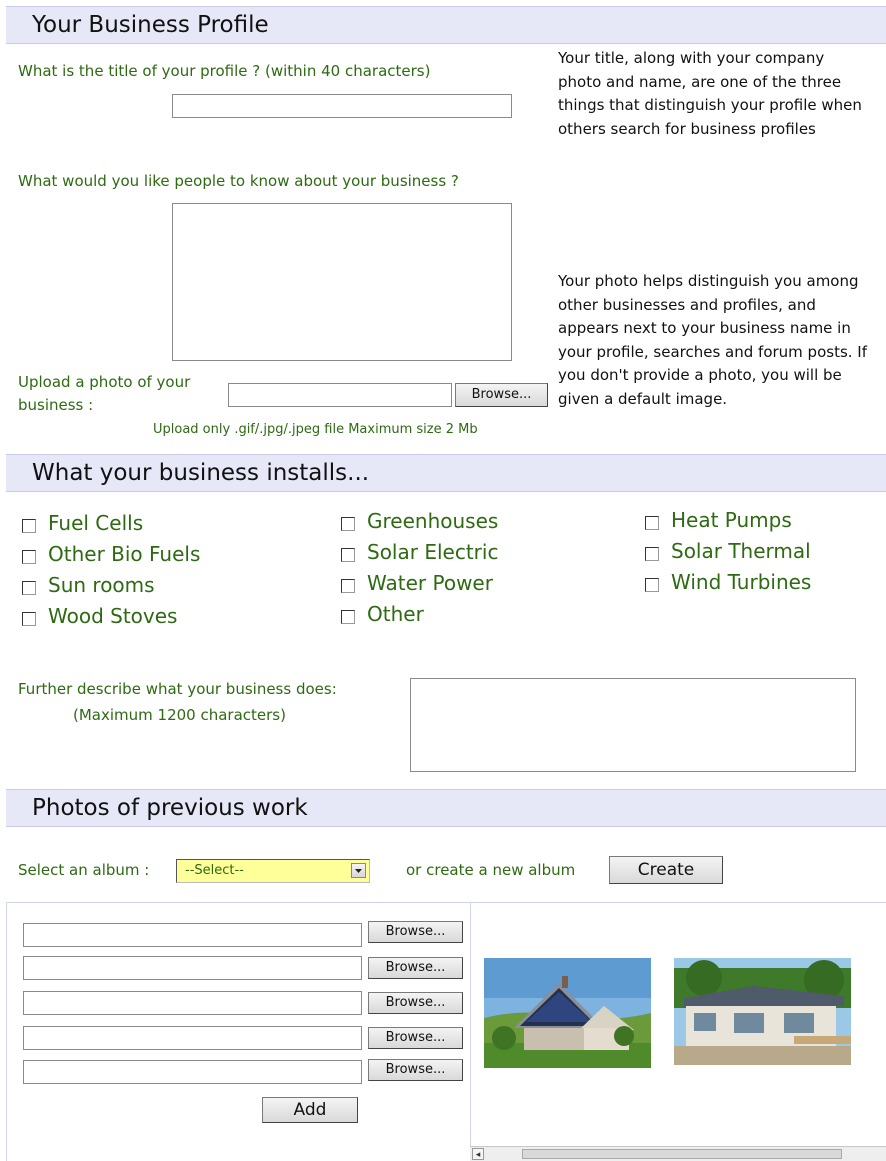 This screenshot has height=1161, width=886. Describe the element at coordinates (470, 1031) in the screenshot. I see `photos-area-vertical-divider` at that location.